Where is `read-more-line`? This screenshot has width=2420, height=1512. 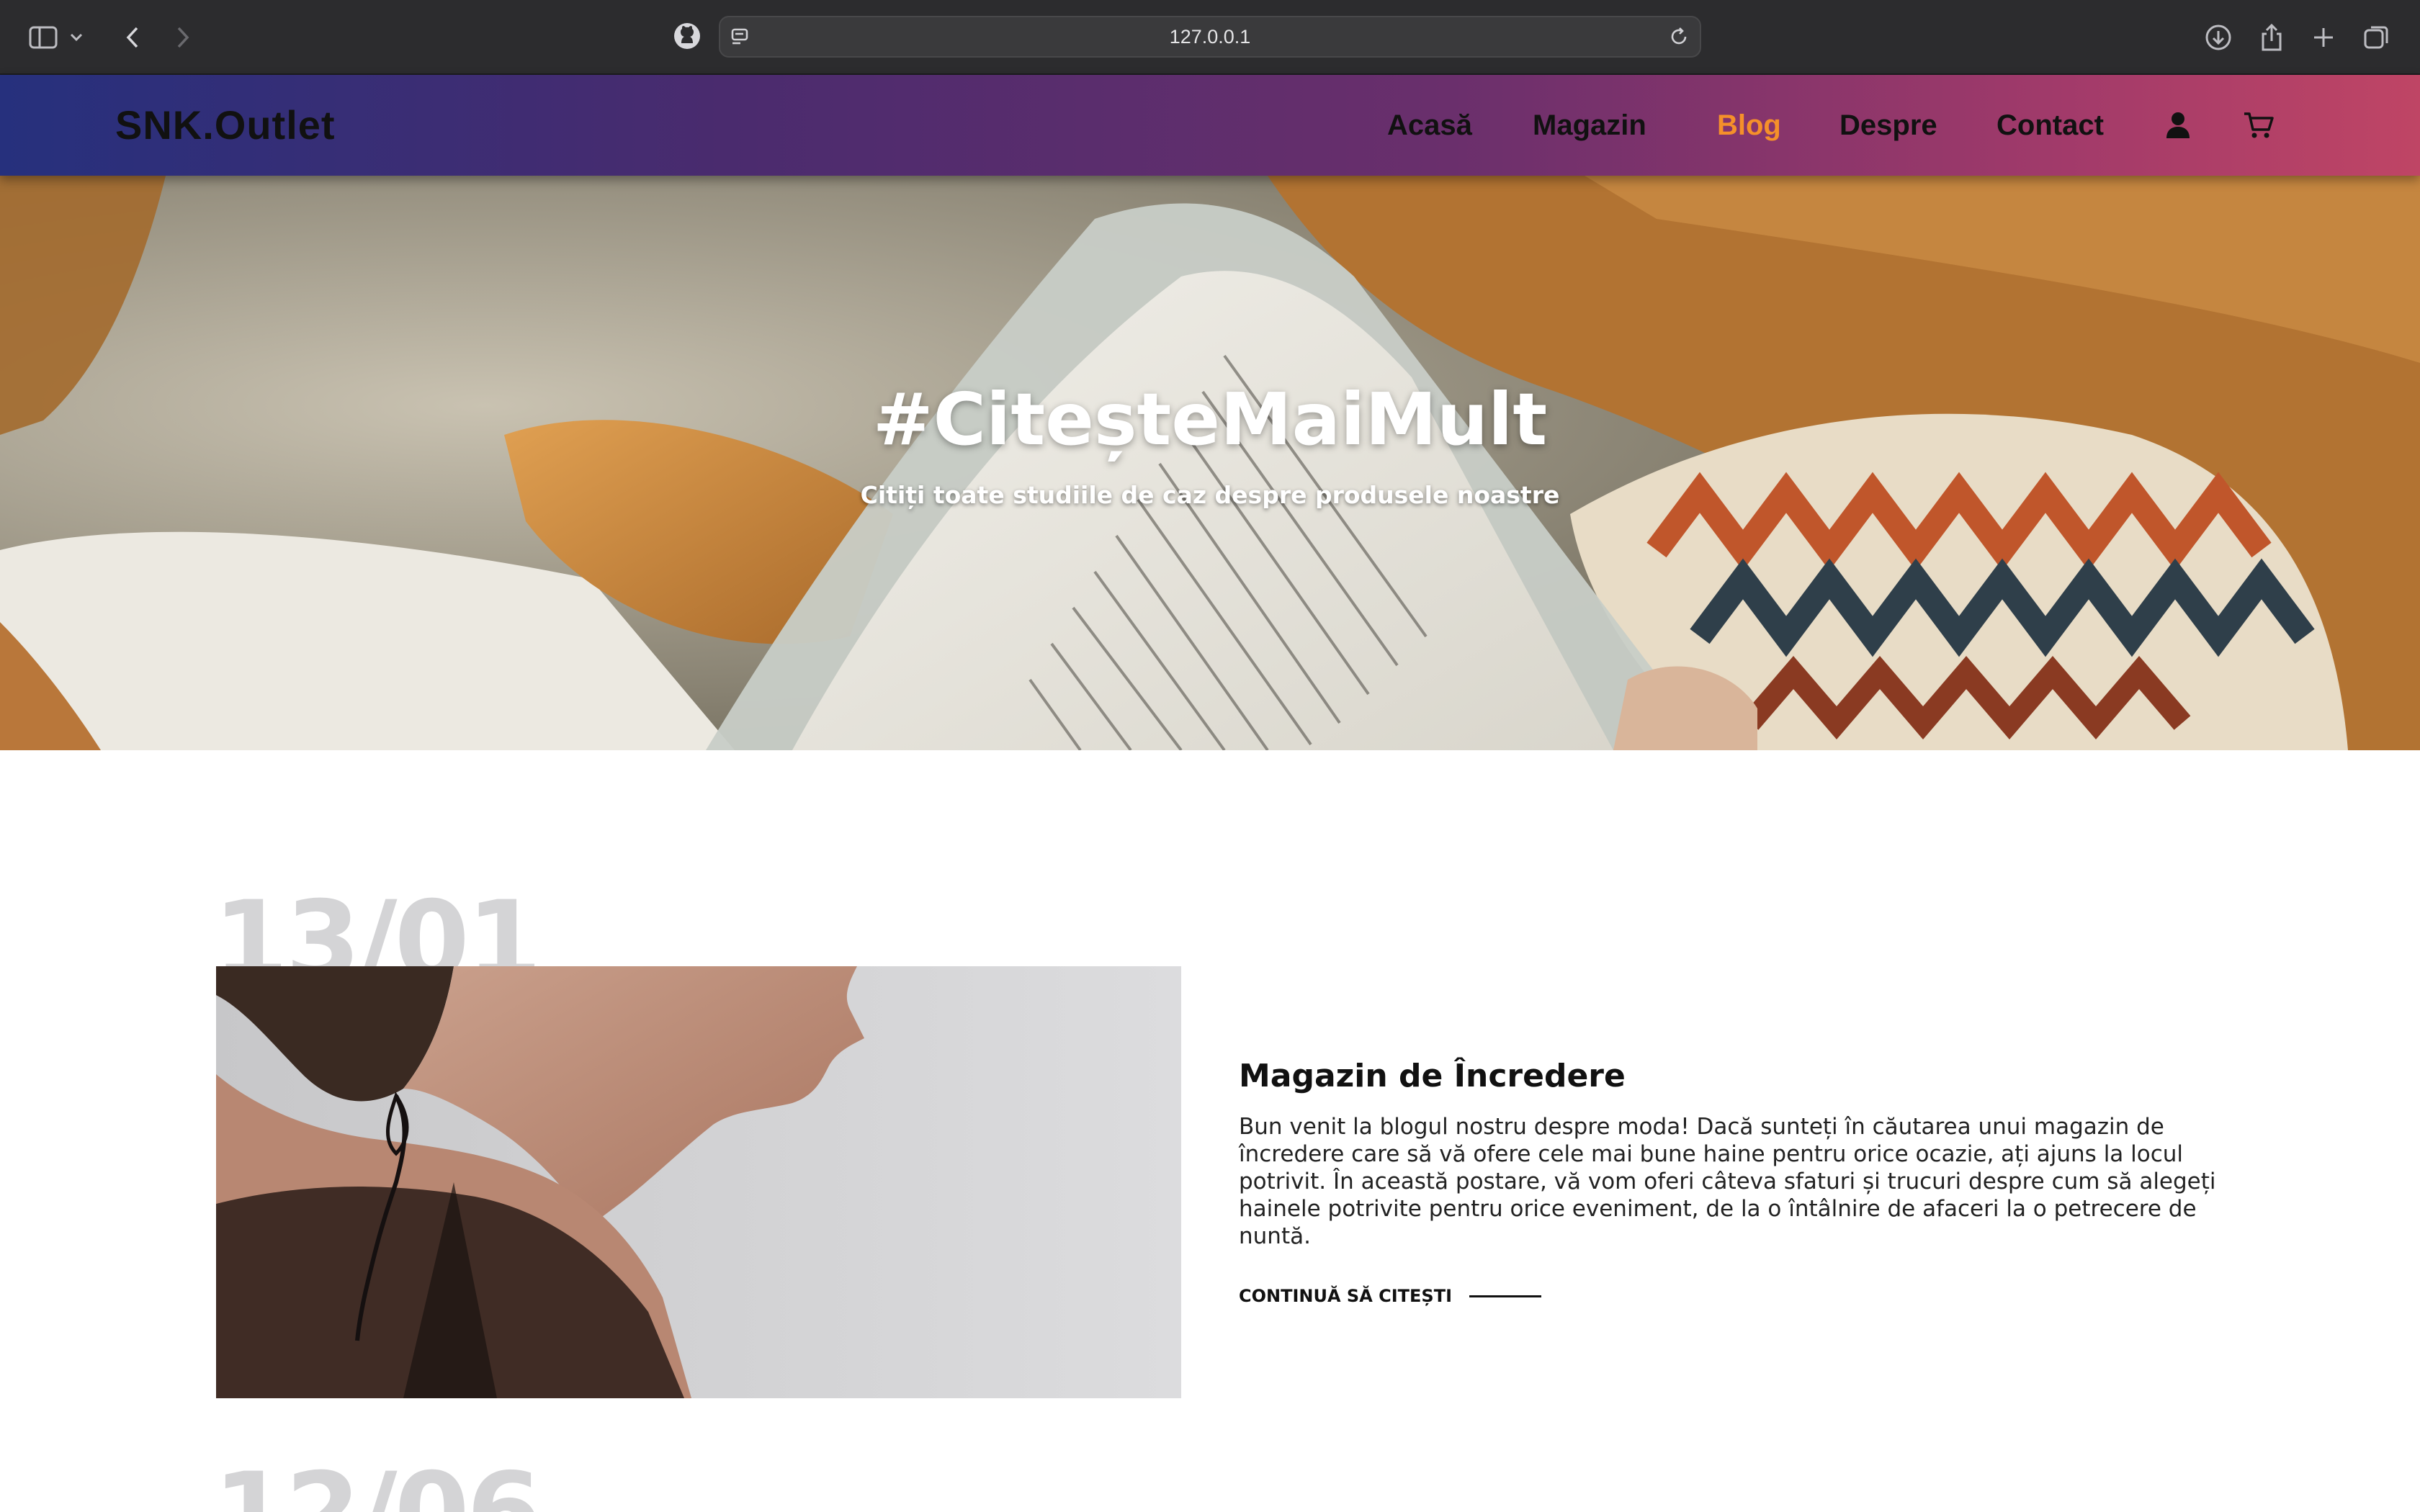
read-more-line is located at coordinates (1505, 1296).